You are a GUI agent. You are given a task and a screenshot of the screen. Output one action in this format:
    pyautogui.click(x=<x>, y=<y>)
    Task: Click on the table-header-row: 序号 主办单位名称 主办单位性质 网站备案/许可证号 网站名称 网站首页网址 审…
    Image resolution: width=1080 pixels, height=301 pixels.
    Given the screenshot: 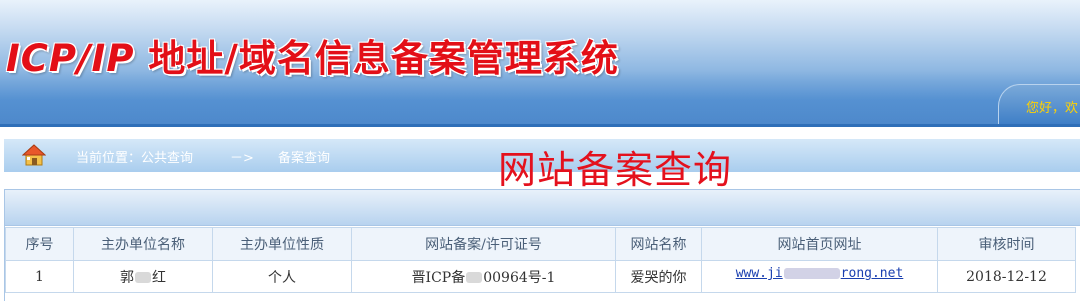 What is the action you would take?
    pyautogui.click(x=540, y=244)
    